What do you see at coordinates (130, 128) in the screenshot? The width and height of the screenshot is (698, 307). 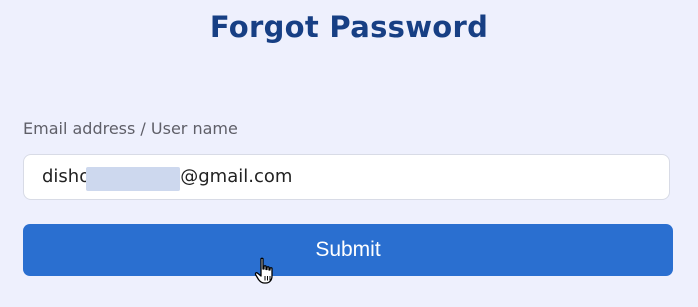 I see `email-label: Email address / User name` at bounding box center [130, 128].